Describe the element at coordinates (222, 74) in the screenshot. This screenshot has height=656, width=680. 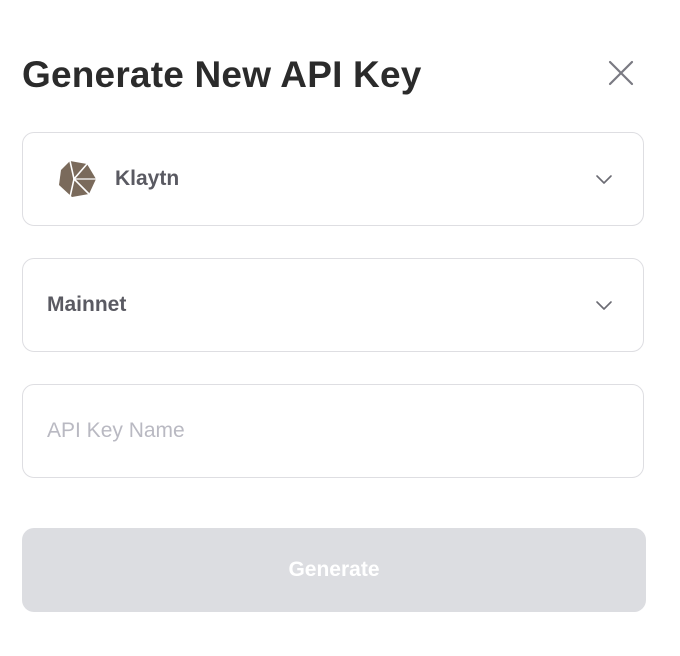
I see `modal-title: Generate New API Key` at that location.